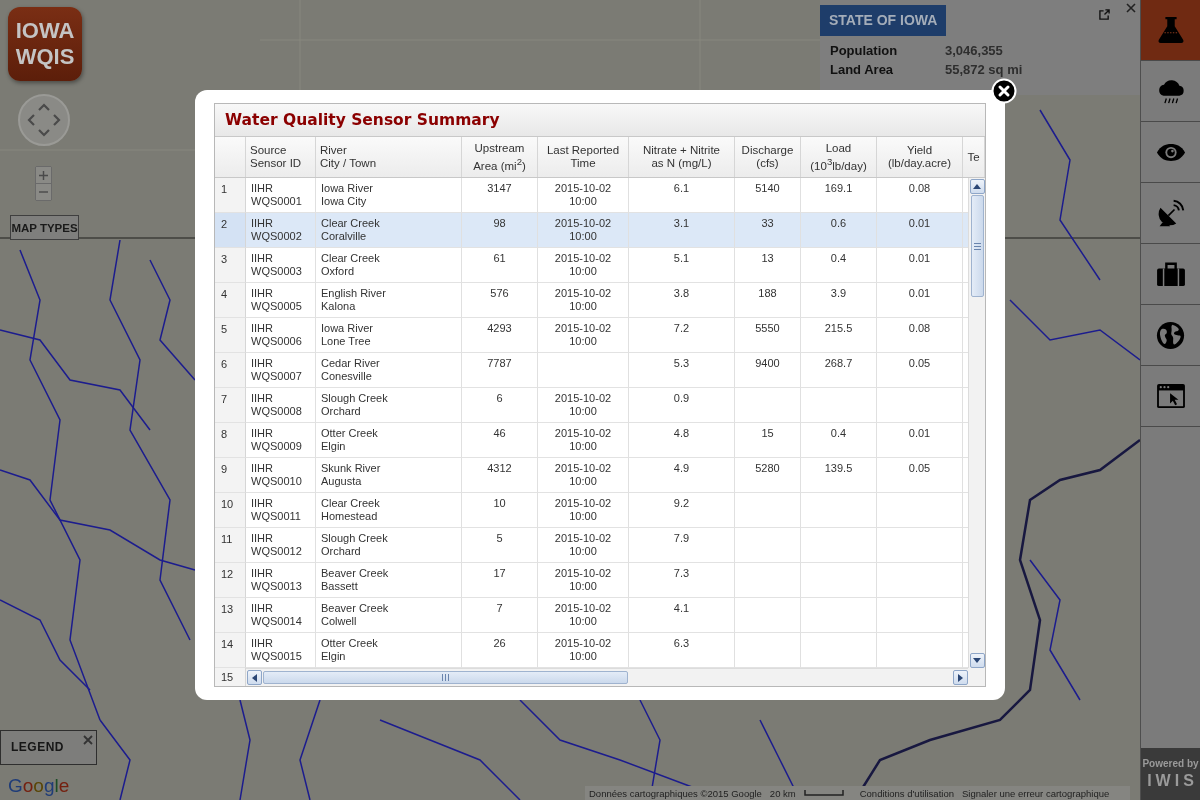 This screenshot has height=800, width=1200. What do you see at coordinates (276, 544) in the screenshot?
I see `table-cell: IIHR WQS0012` at bounding box center [276, 544].